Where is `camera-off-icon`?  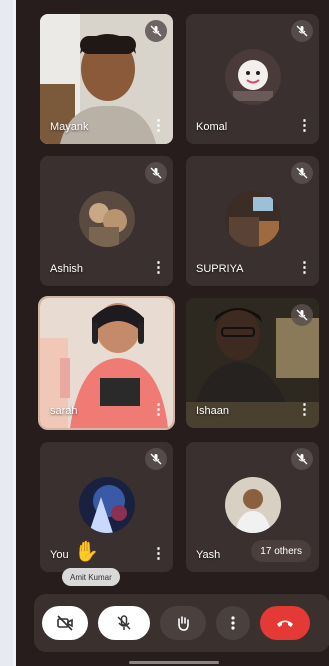
camera-off-icon is located at coordinates (65, 623).